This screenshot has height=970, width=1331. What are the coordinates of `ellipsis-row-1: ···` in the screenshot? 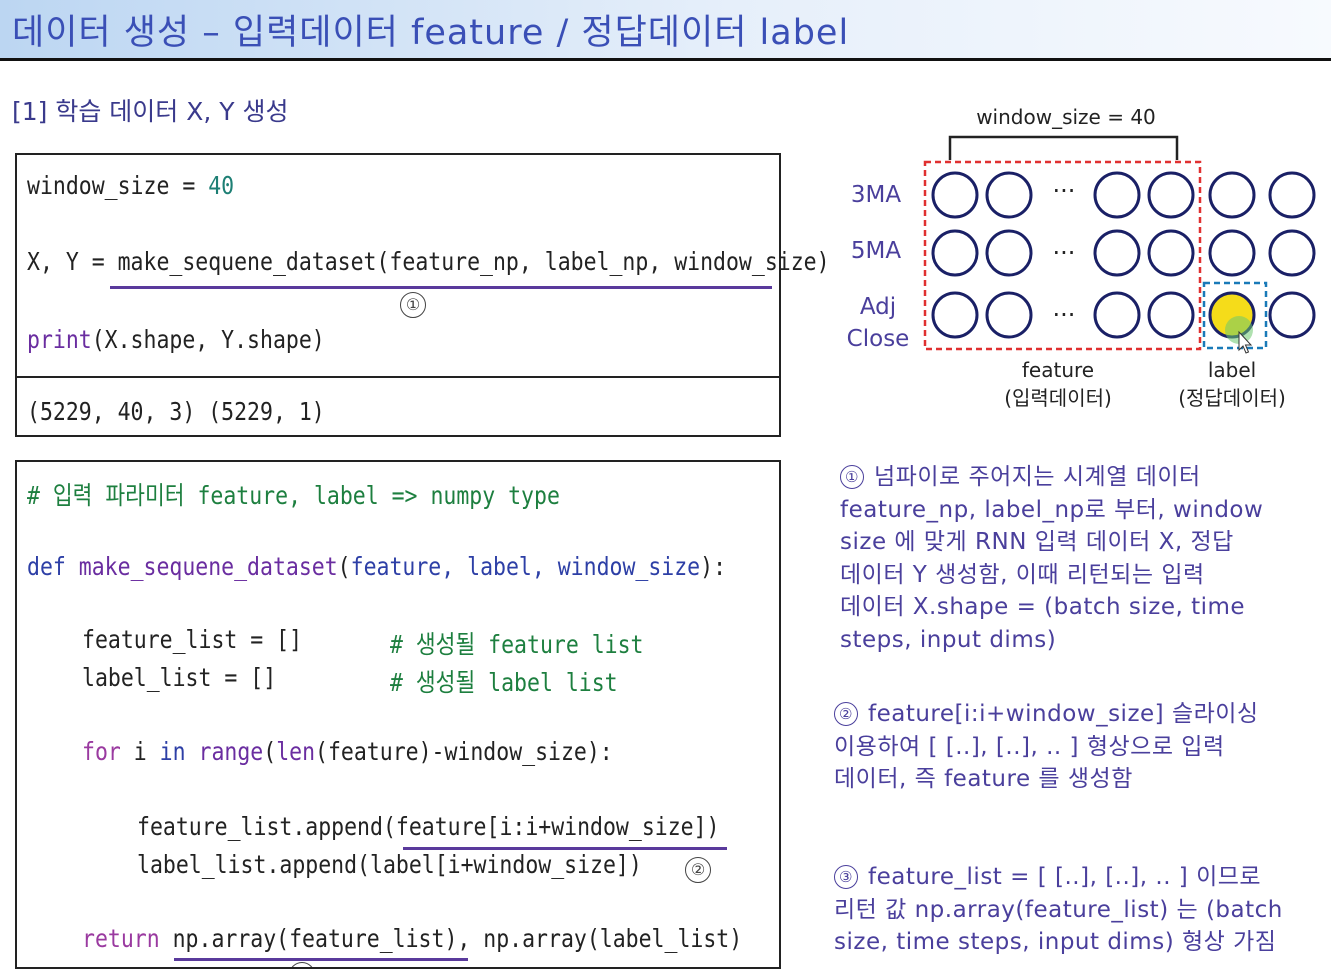 It's located at (1064, 191).